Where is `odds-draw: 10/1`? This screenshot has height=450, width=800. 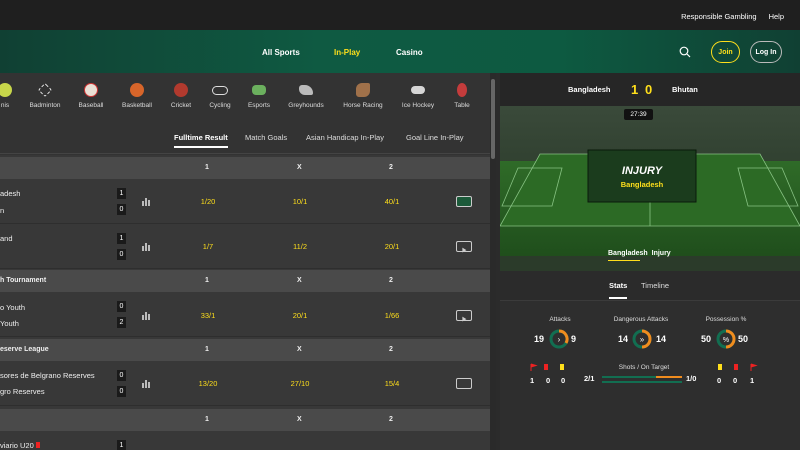 odds-draw: 10/1 is located at coordinates (300, 201).